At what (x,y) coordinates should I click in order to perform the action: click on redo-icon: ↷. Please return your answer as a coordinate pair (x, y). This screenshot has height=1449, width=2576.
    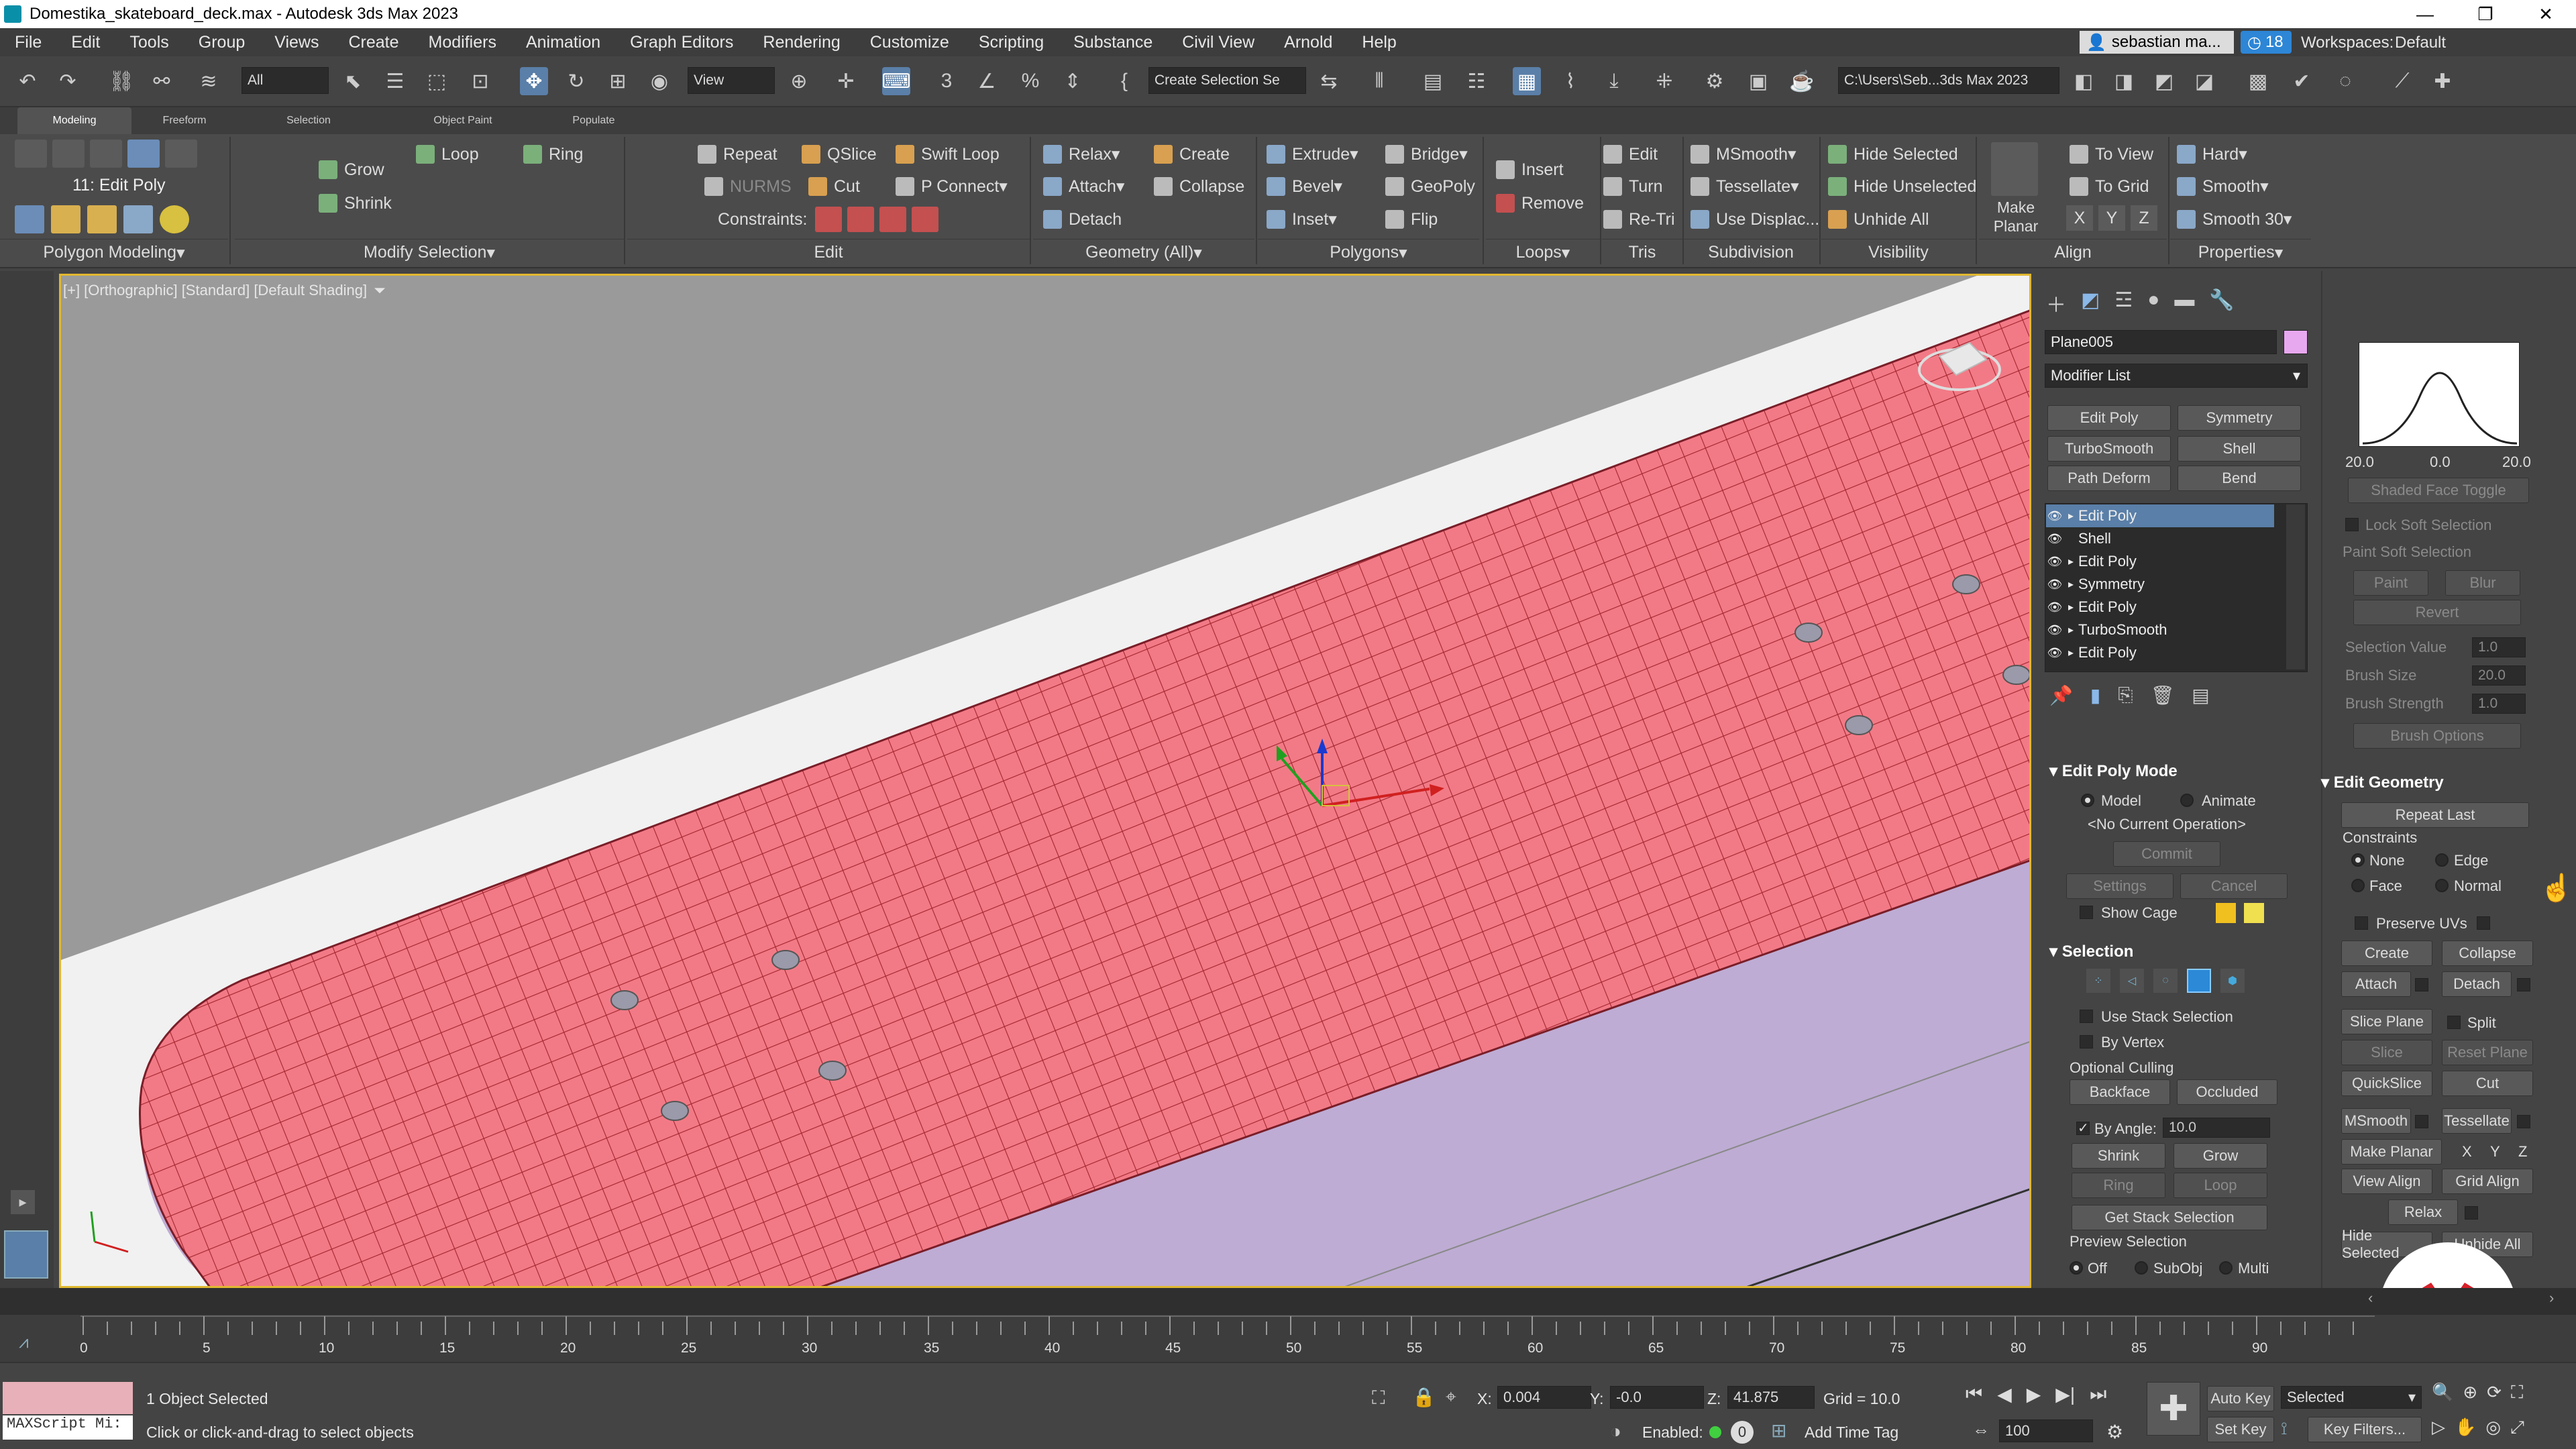
    Looking at the image, I should click on (68, 81).